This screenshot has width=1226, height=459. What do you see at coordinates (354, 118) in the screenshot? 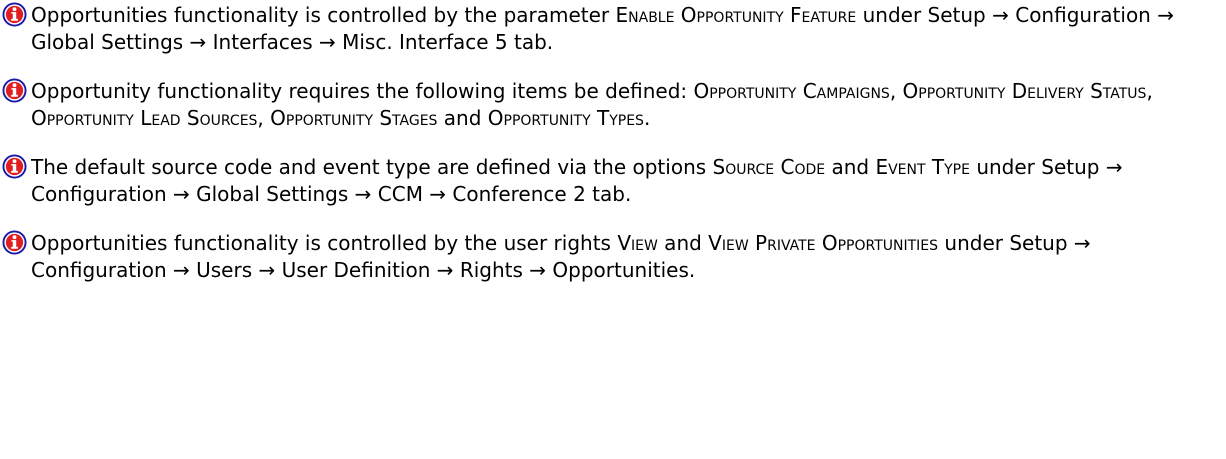
I see `item-name: Opportunity Stages` at bounding box center [354, 118].